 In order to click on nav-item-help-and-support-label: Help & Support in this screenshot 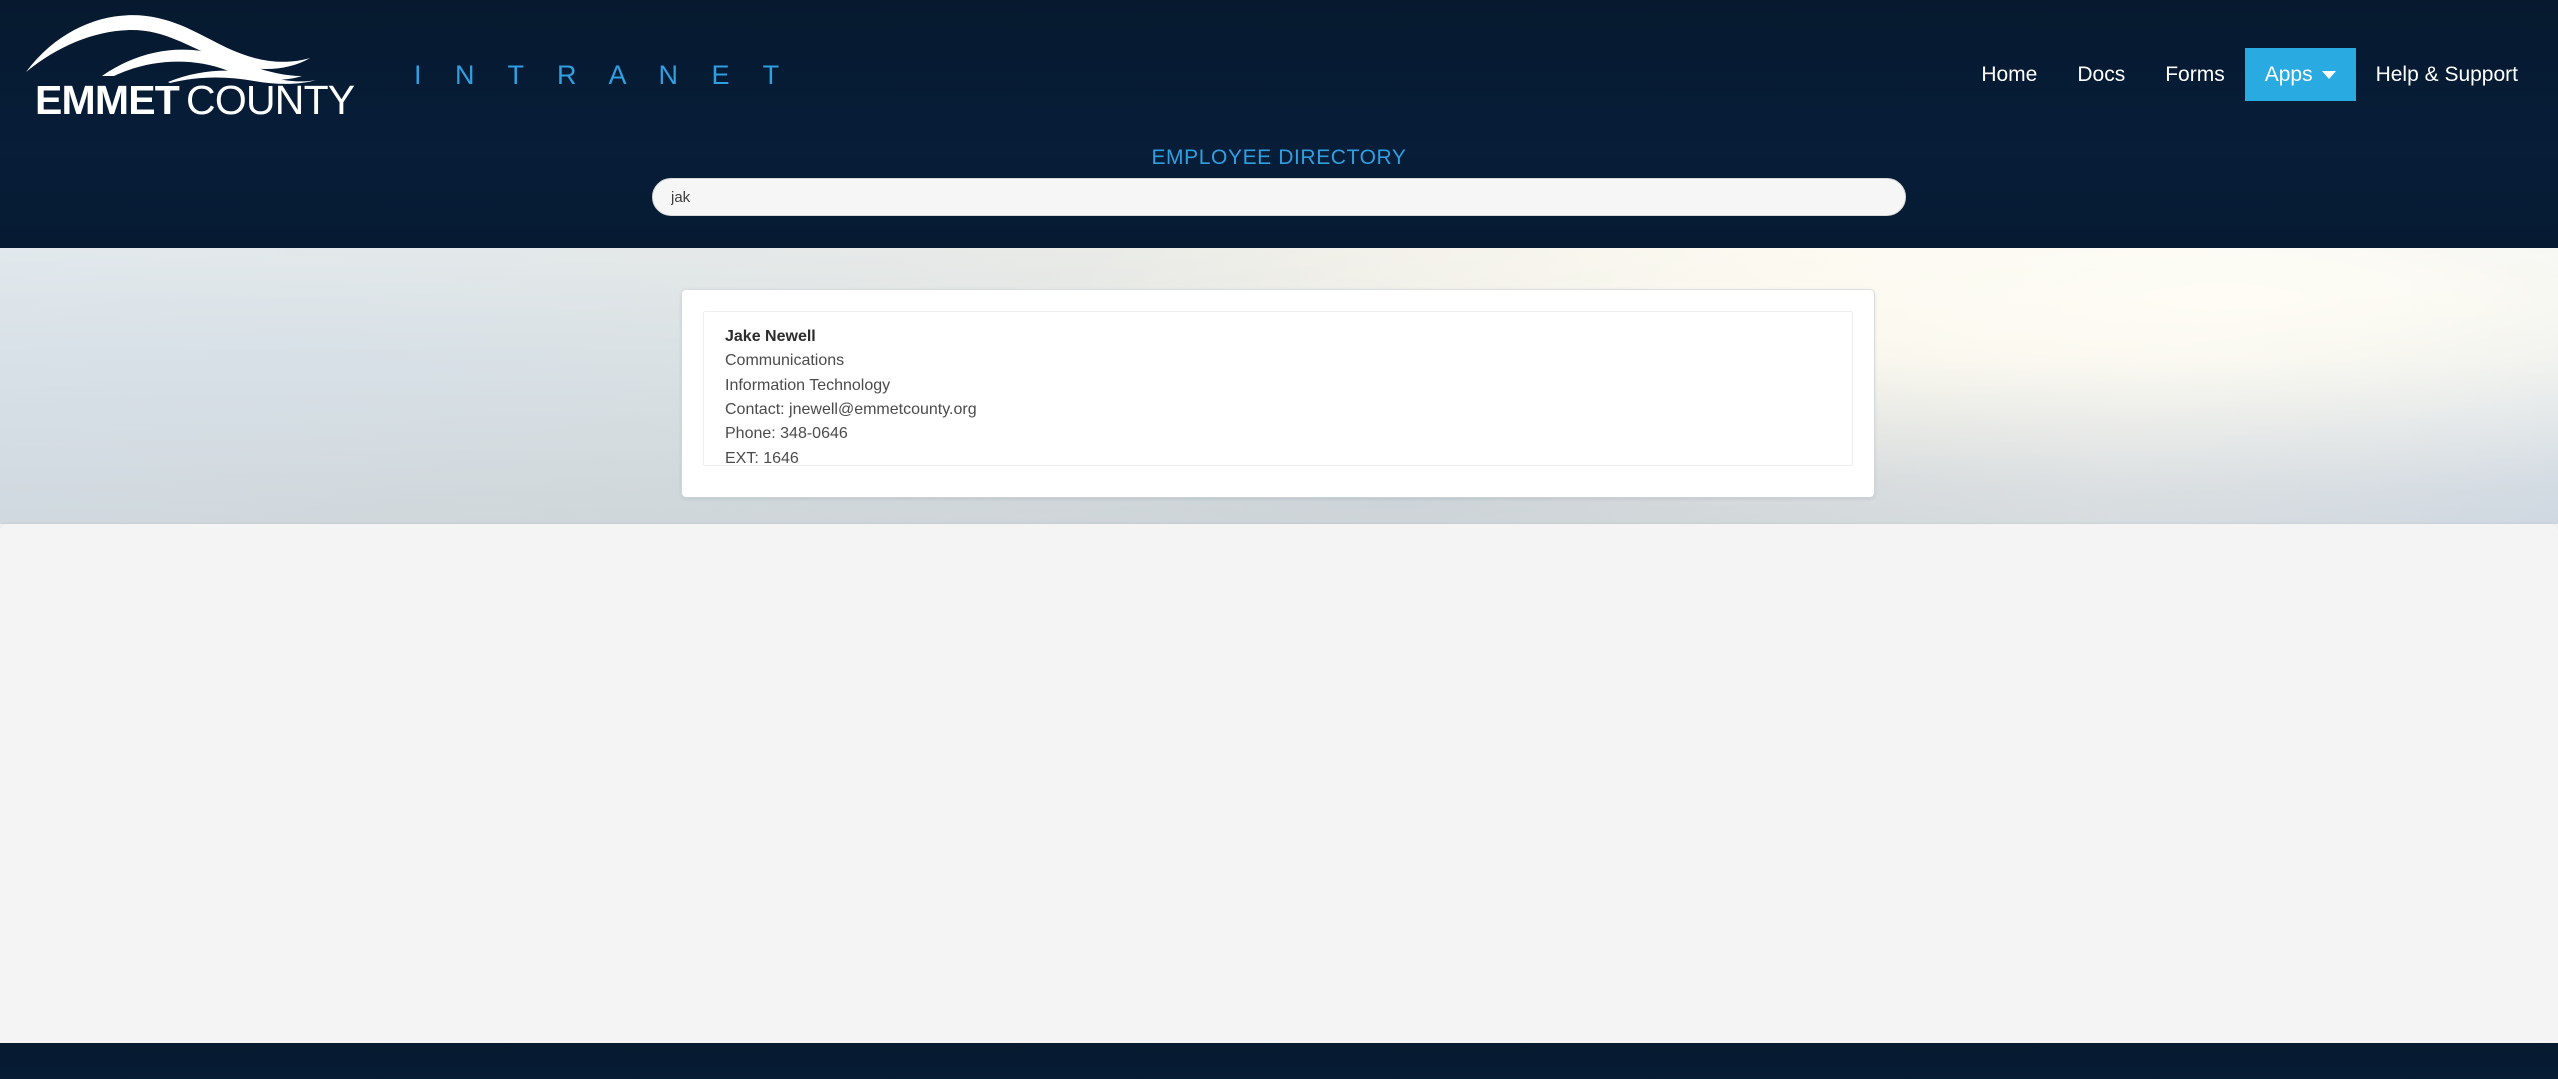, I will do `click(2446, 74)`.